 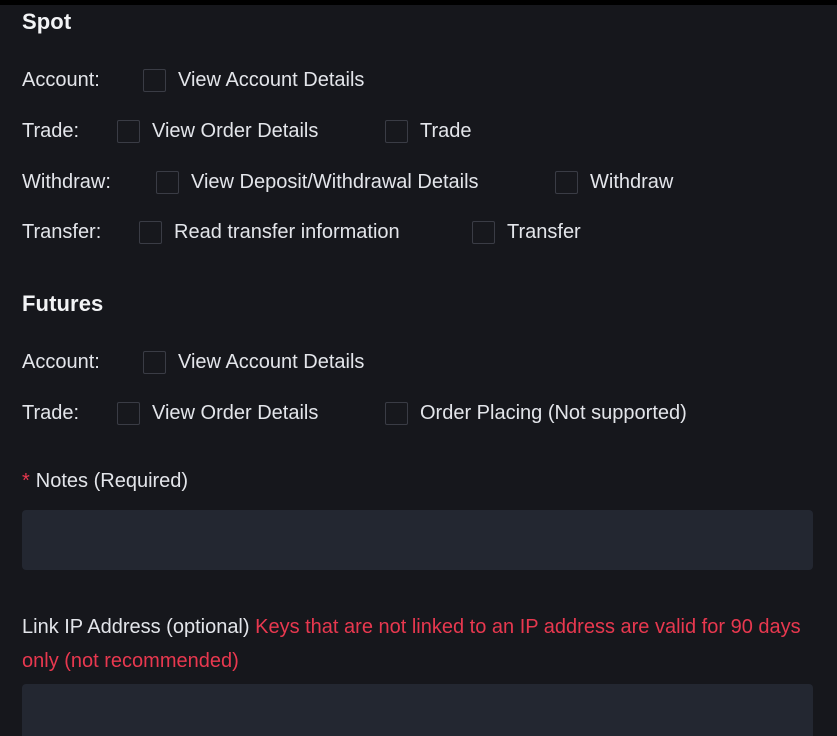 What do you see at coordinates (167, 182) in the screenshot?
I see `spot-view-deposit-withdrawal-checkbox` at bounding box center [167, 182].